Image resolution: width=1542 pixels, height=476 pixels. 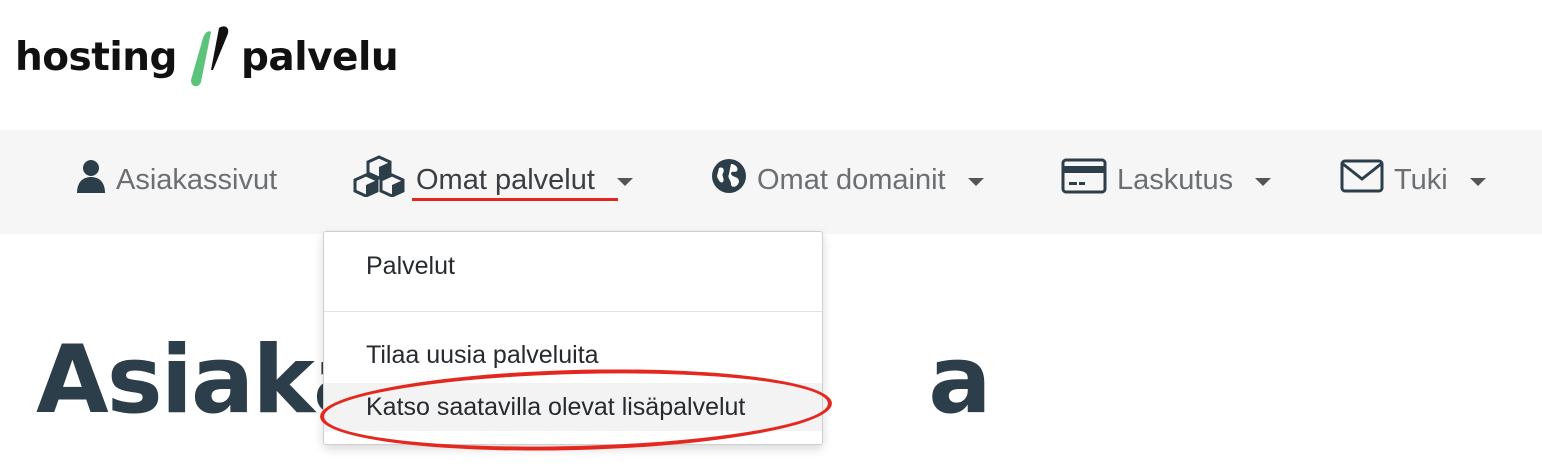 What do you see at coordinates (573, 311) in the screenshot?
I see `dropdown-divider` at bounding box center [573, 311].